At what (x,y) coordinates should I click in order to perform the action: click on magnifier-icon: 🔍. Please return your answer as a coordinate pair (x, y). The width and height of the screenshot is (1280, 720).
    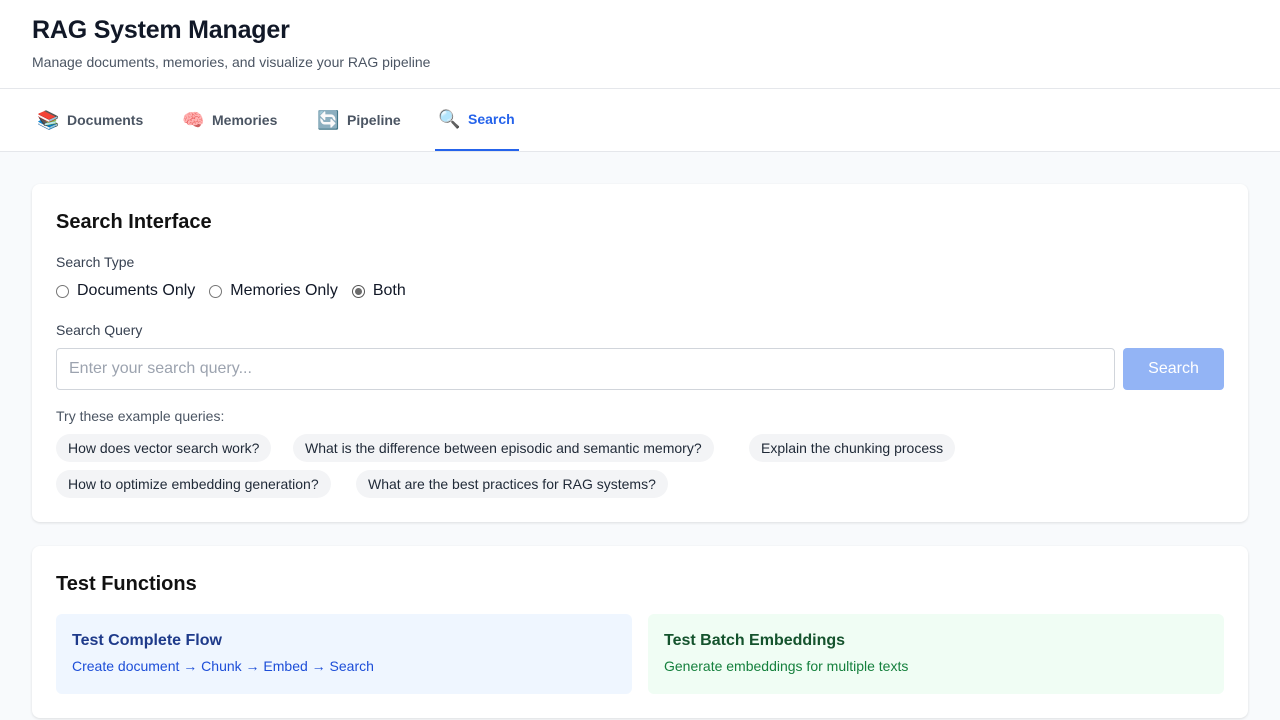
    Looking at the image, I should click on (449, 119).